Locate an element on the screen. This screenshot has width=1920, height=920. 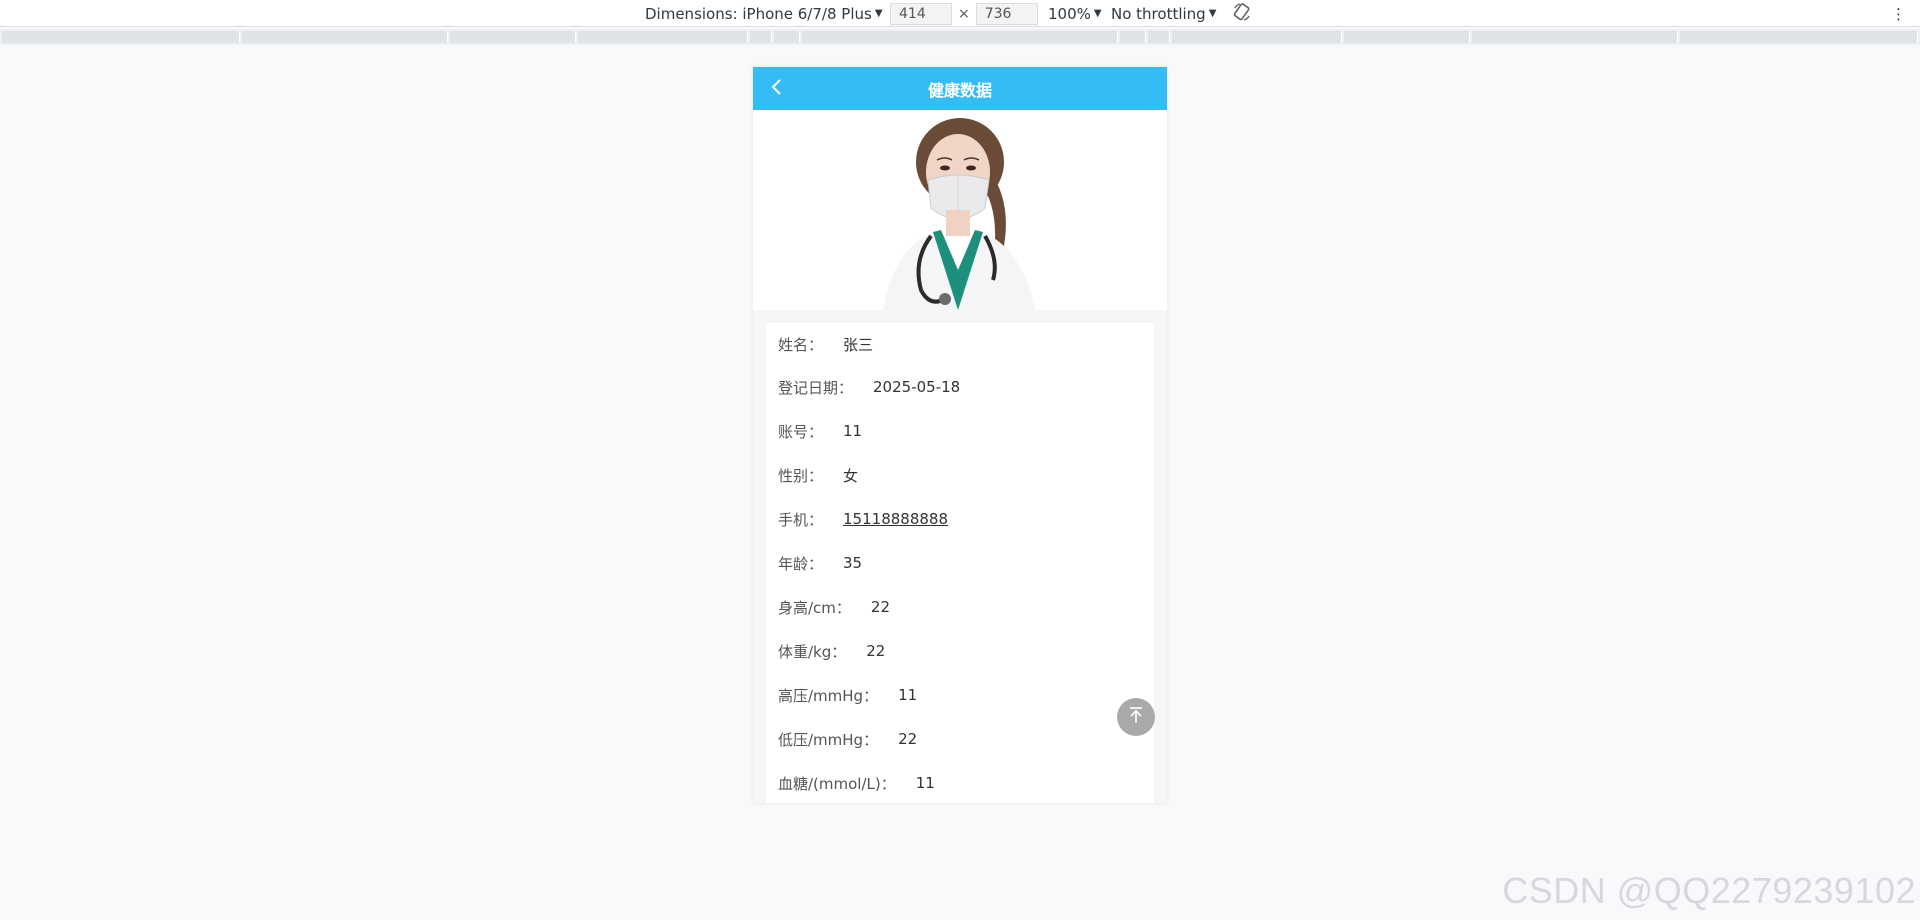
doctor-photo is located at coordinates (960, 210).